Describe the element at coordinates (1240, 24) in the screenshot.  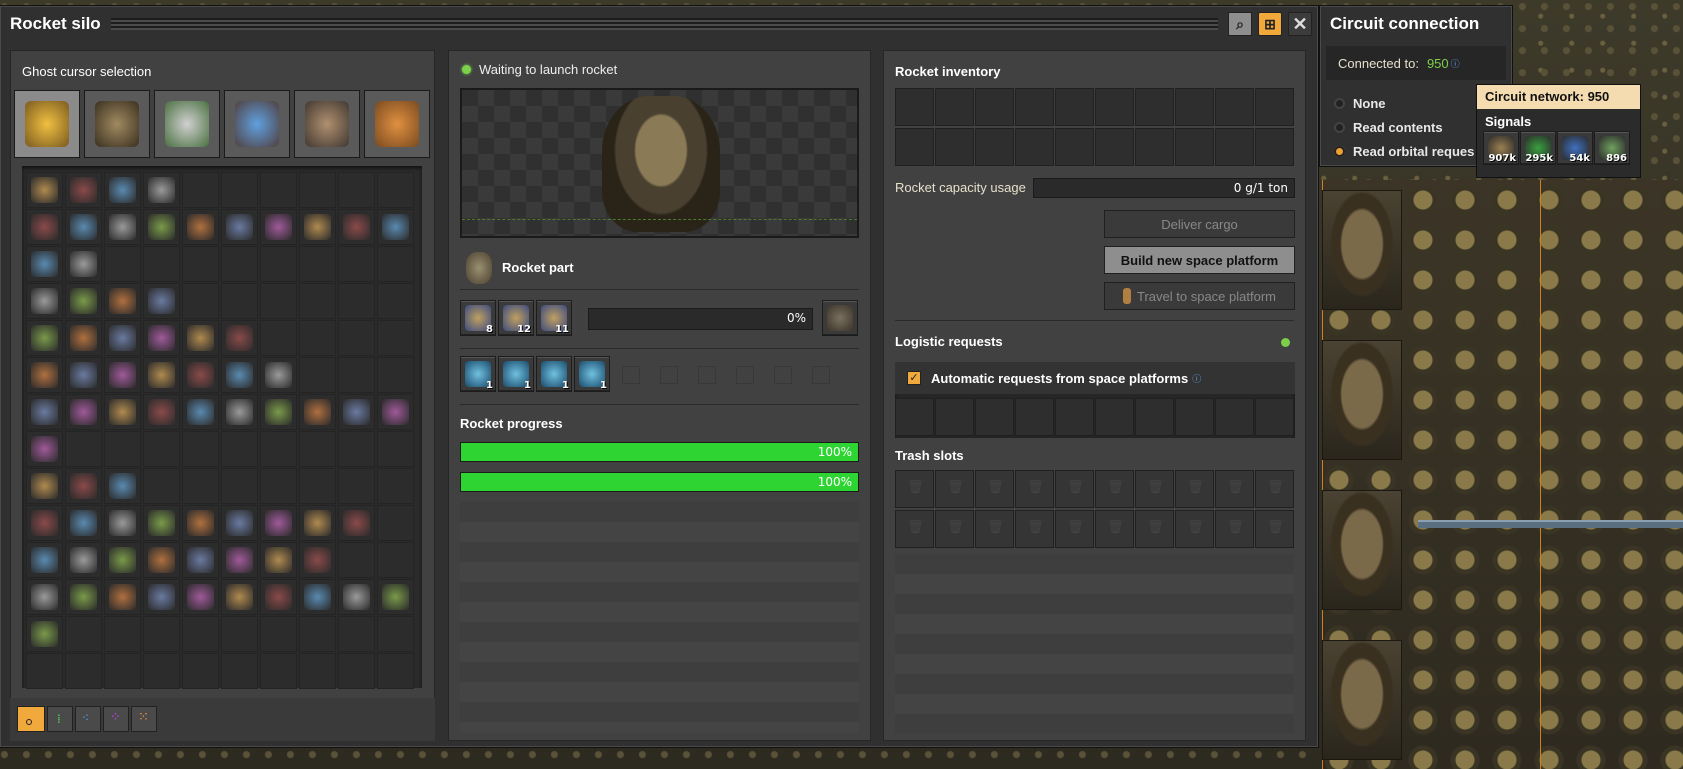
I see `search-button: ⌕` at that location.